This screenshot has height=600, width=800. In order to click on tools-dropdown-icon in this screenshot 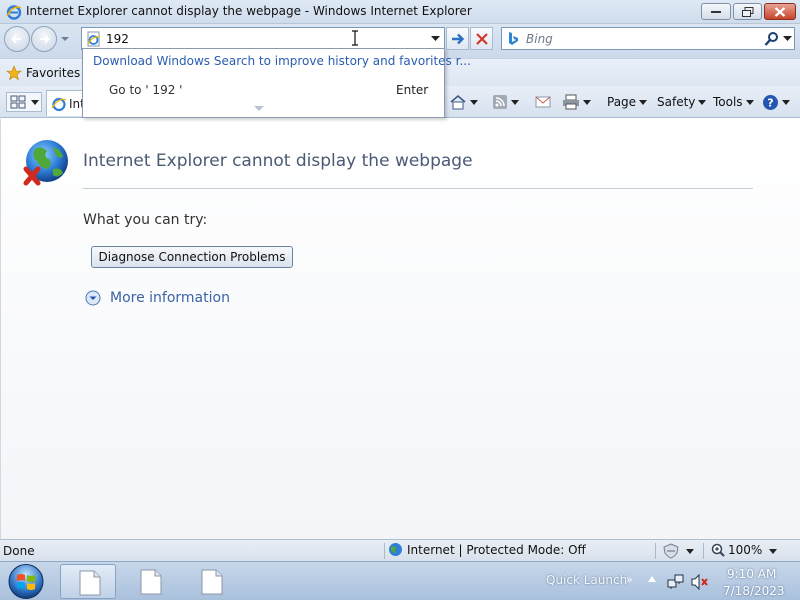, I will do `click(749, 102)`.